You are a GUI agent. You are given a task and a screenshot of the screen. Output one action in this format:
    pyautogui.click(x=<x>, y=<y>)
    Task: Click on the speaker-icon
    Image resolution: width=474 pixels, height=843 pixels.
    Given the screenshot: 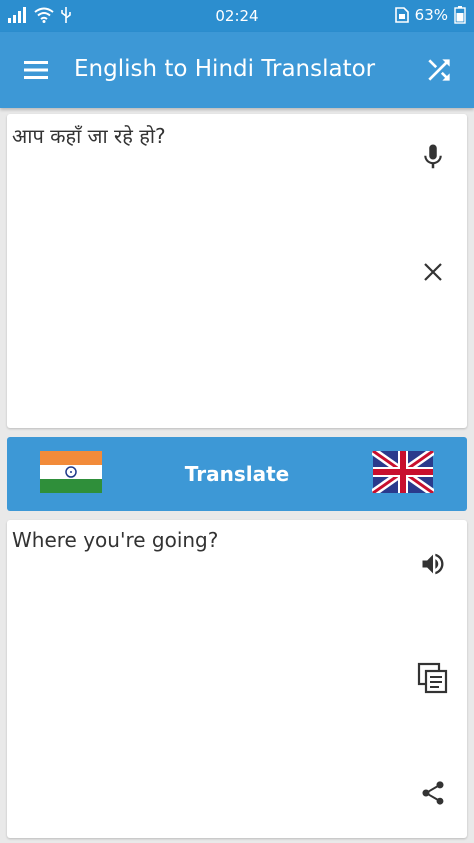 What is the action you would take?
    pyautogui.click(x=433, y=564)
    